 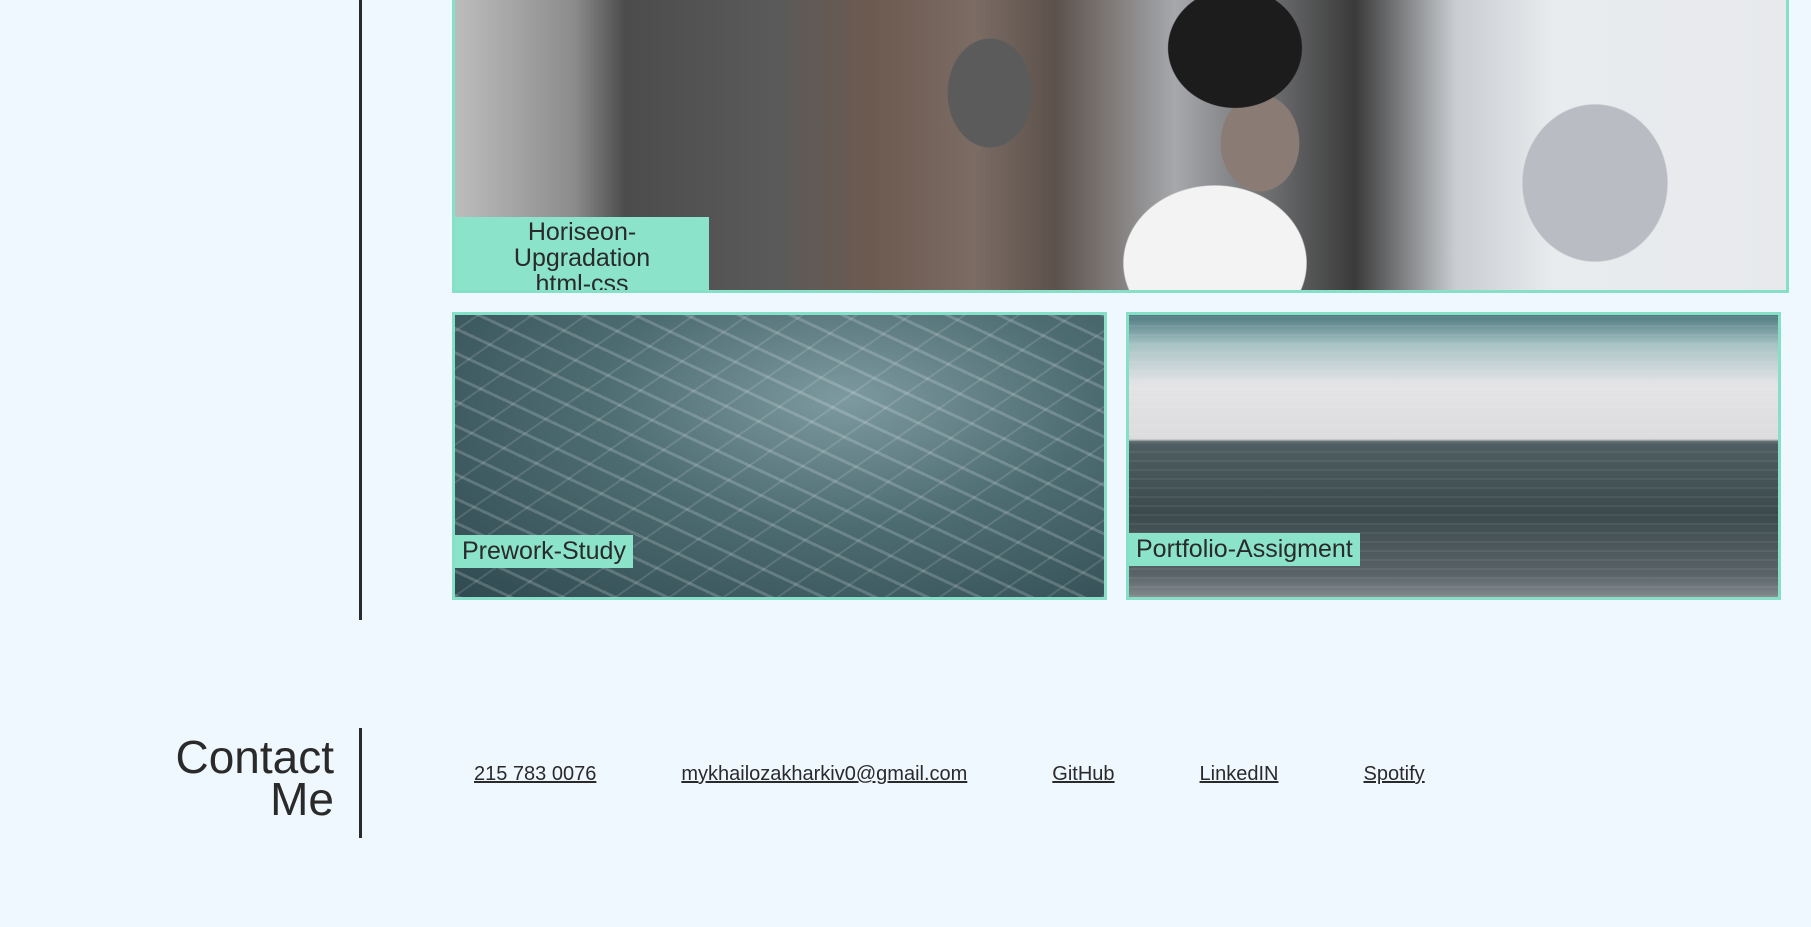 I want to click on contact-heading: Contact Me, so click(x=234, y=778).